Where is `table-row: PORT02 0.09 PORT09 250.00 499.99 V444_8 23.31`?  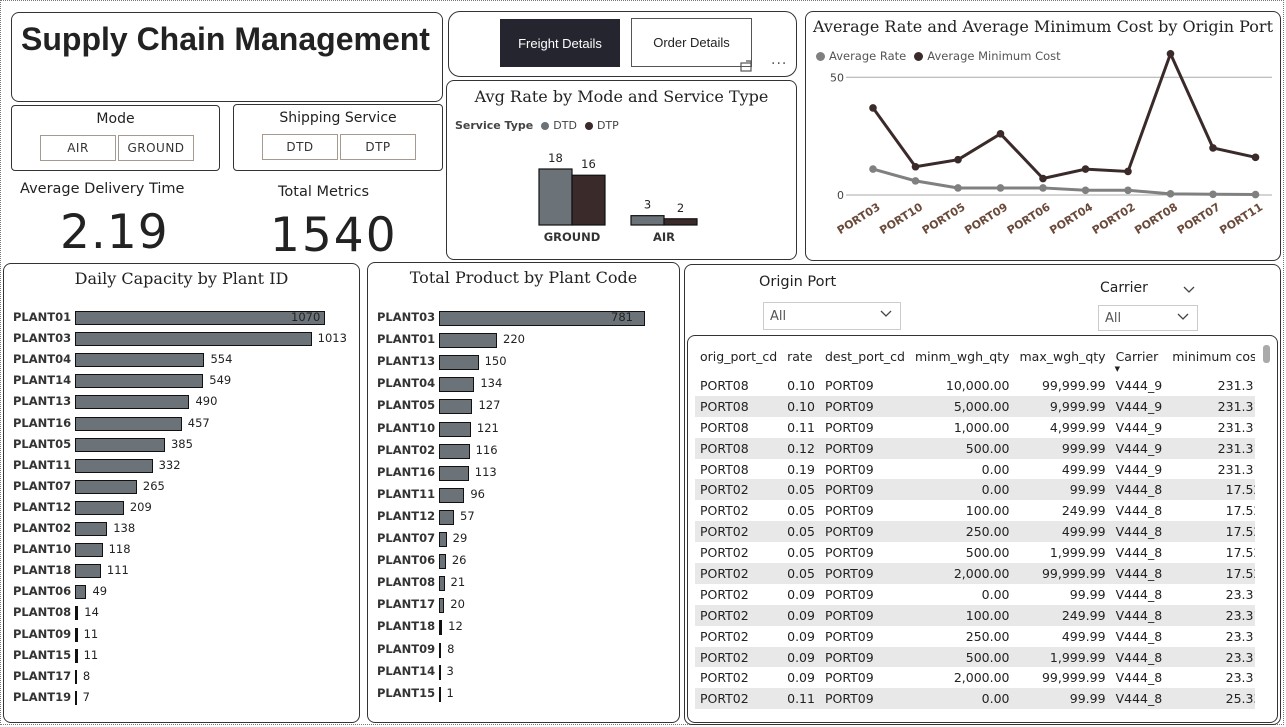
table-row: PORT02 0.09 PORT09 250.00 499.99 V444_8 23.31 is located at coordinates (975, 636).